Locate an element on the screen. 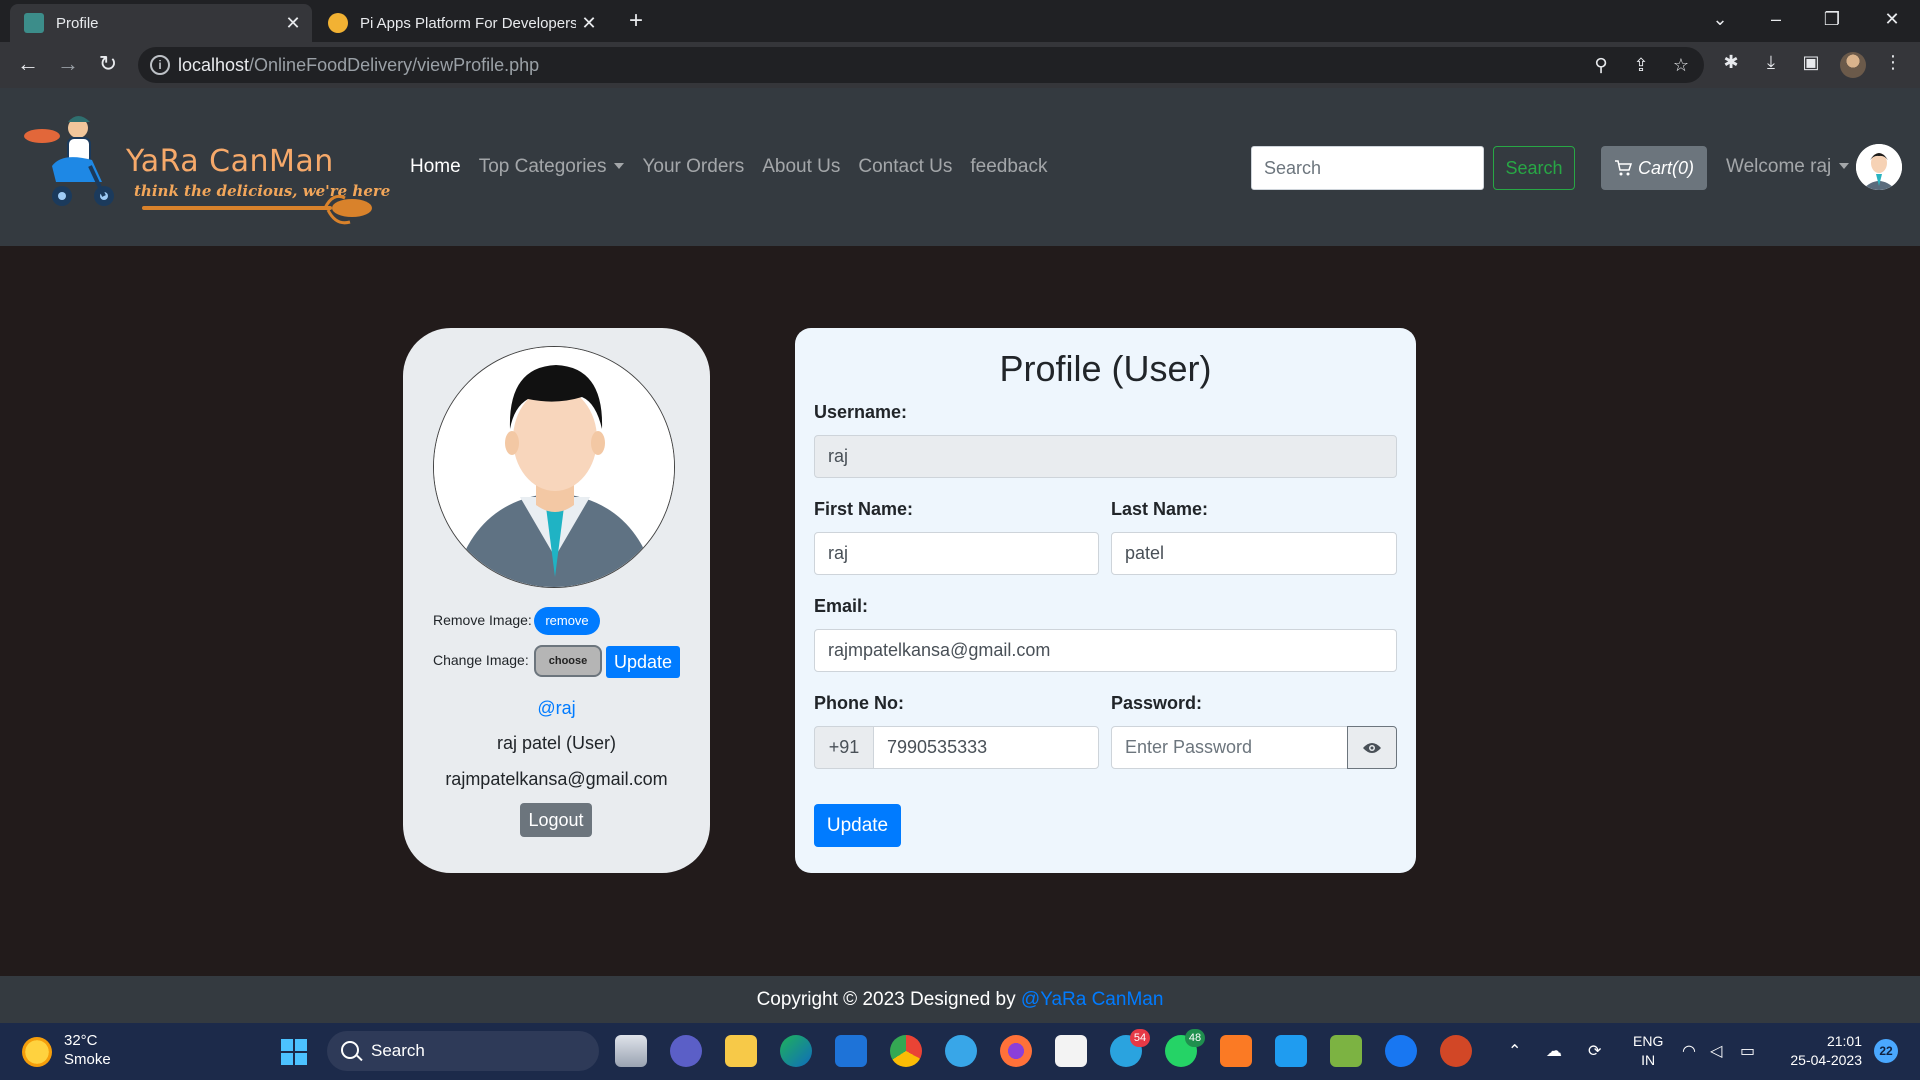 The width and height of the screenshot is (1920, 1080). reload-icon: ↻ is located at coordinates (108, 65).